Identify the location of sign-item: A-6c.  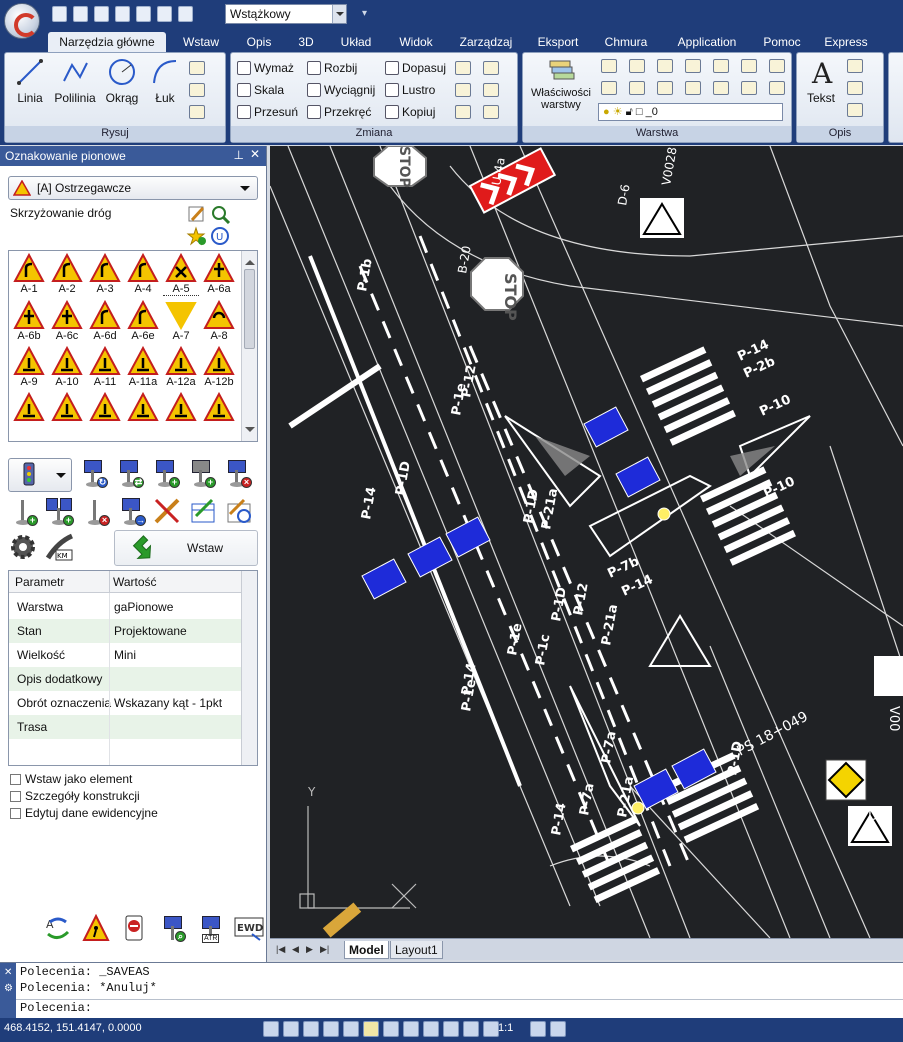
(67, 321).